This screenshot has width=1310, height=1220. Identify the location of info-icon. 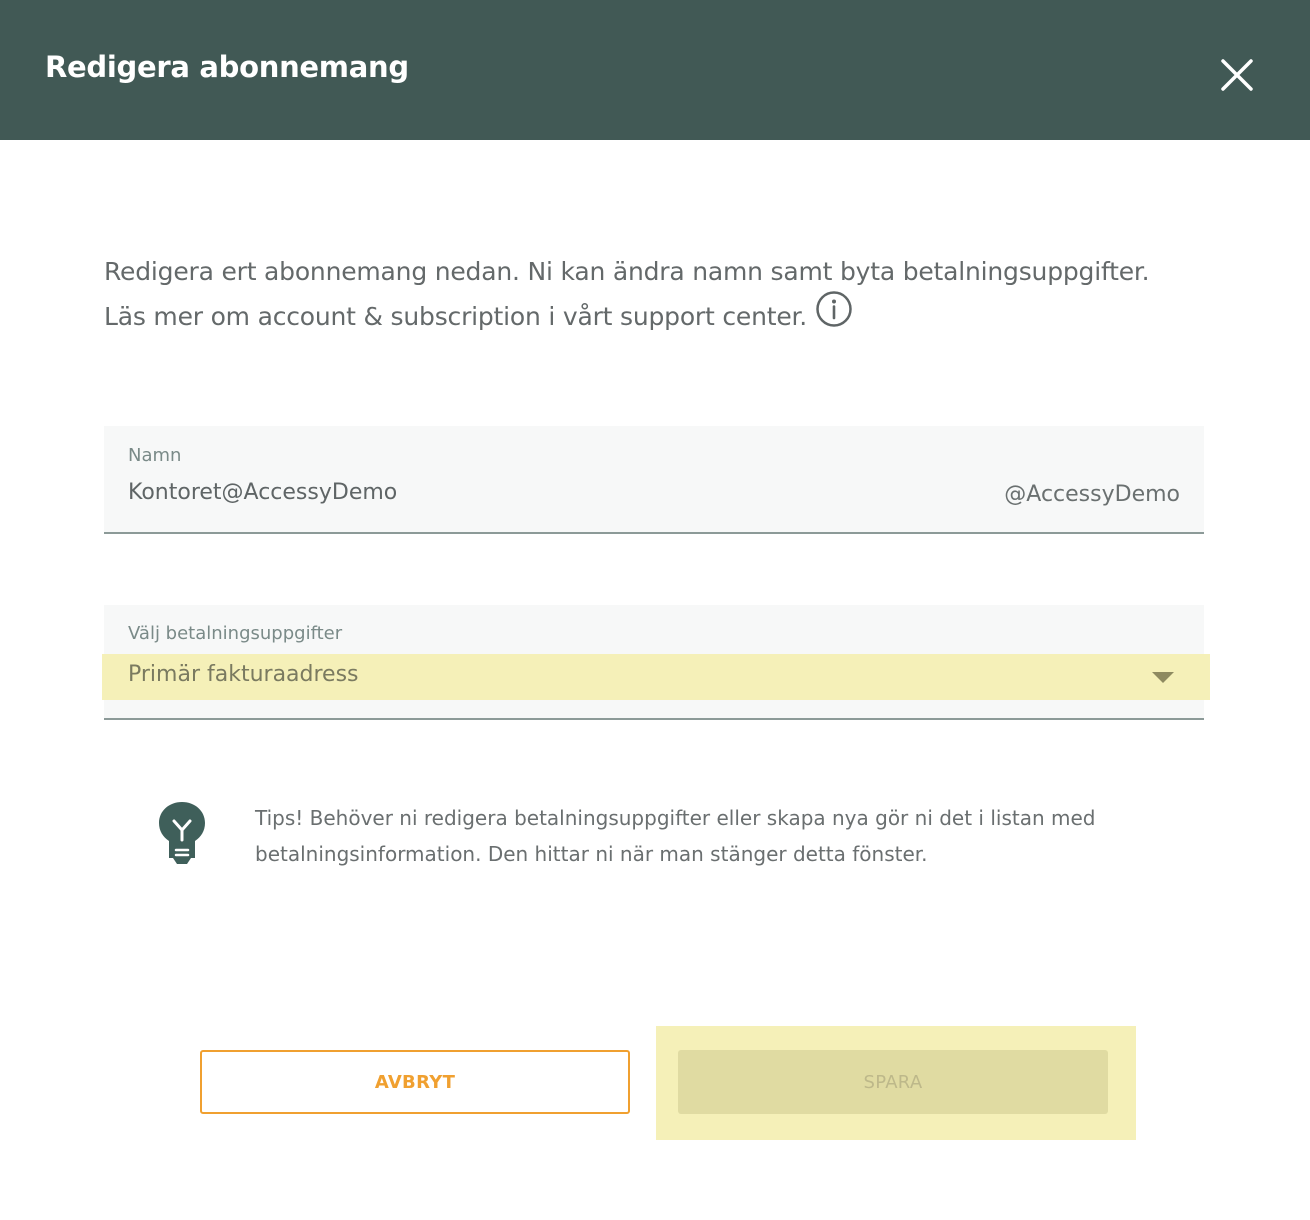
(834, 316).